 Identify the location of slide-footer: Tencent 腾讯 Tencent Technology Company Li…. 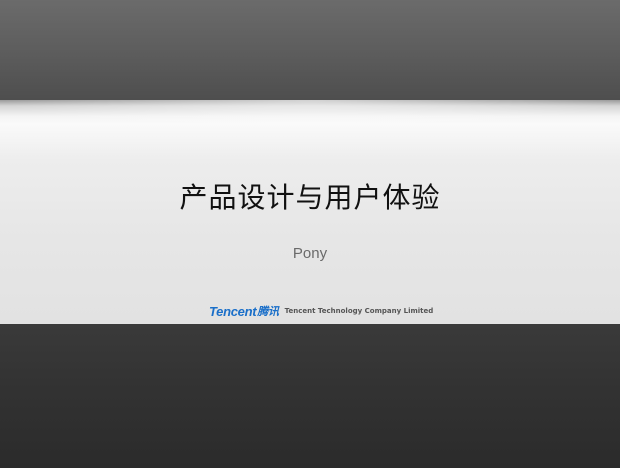
(321, 311).